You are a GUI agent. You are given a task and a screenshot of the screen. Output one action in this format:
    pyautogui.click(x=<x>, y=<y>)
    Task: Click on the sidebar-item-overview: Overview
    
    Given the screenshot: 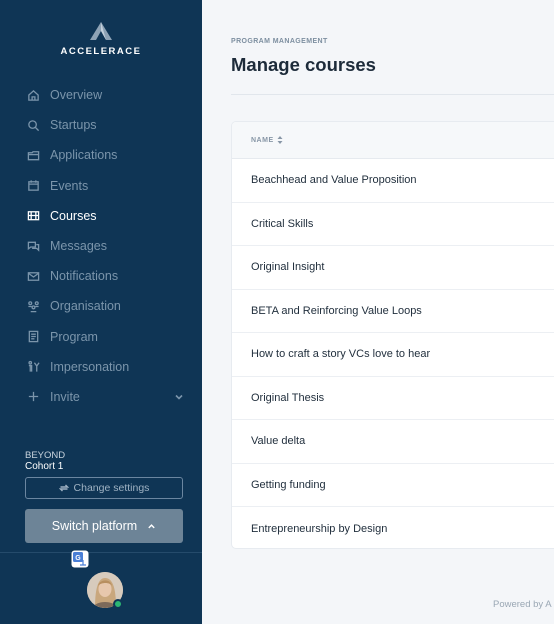 What is the action you would take?
    pyautogui.click(x=101, y=95)
    